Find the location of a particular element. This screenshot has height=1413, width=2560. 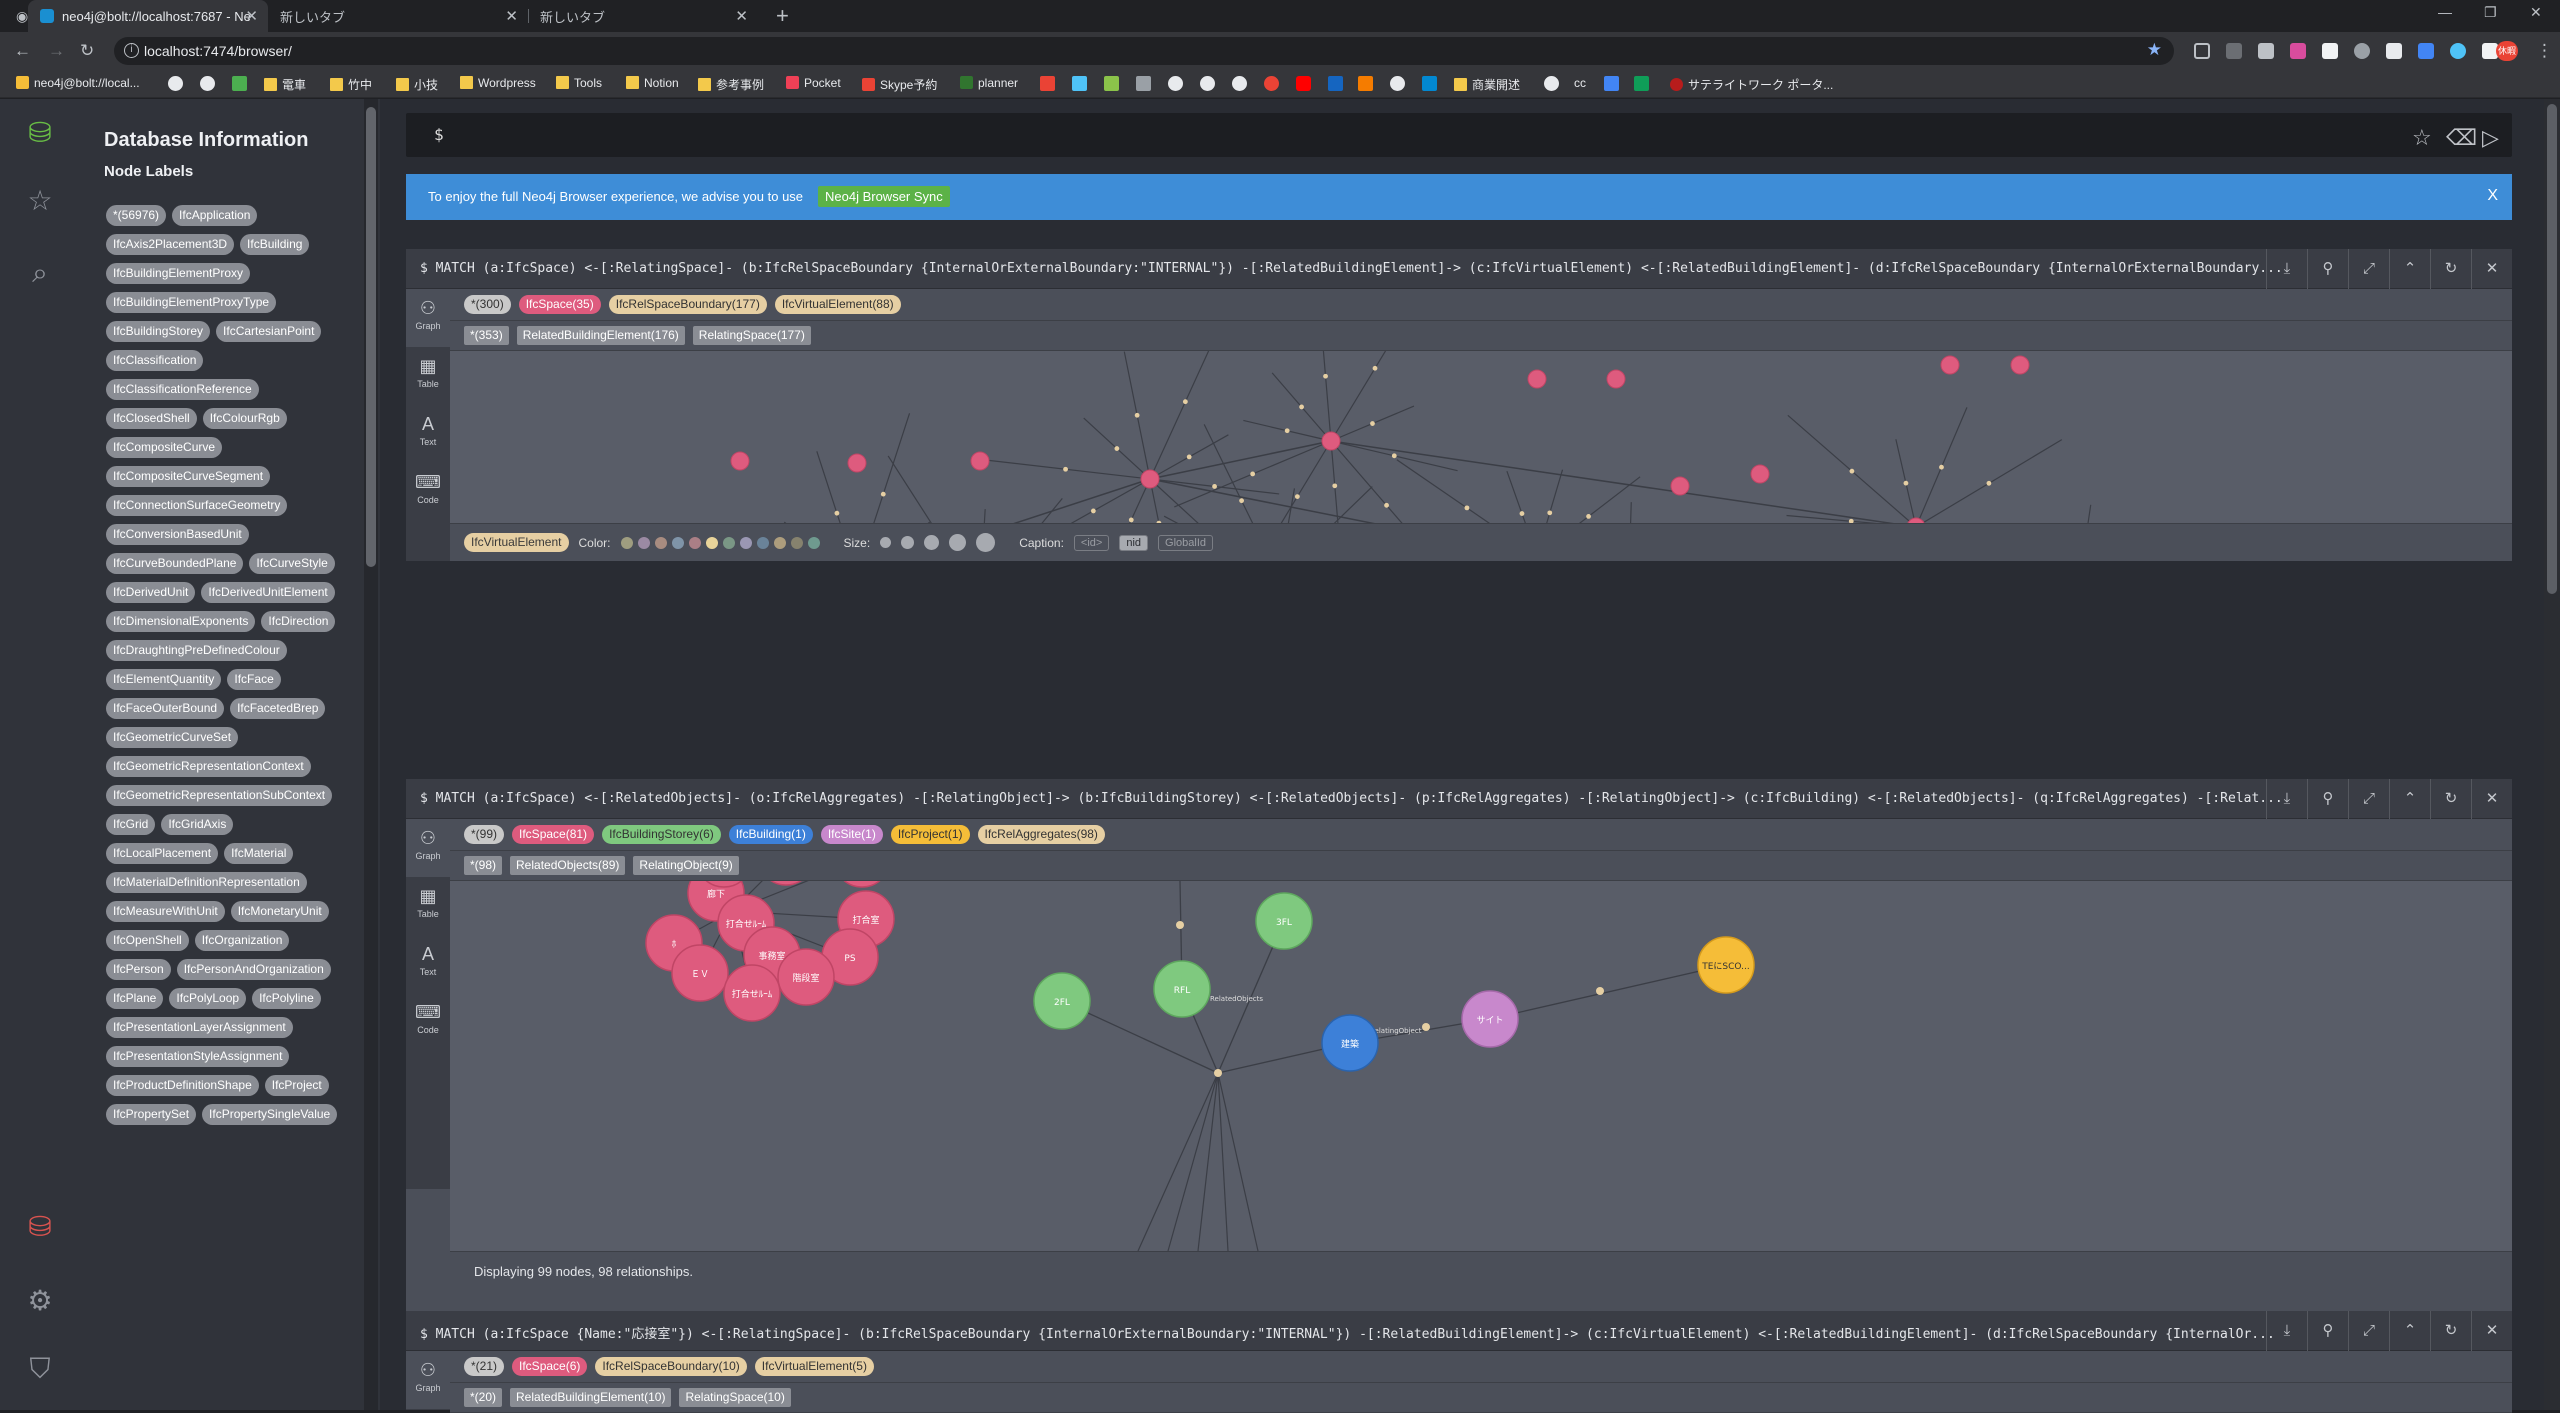

node-label-pill: IfcPresentationStyleAssignment is located at coordinates (198, 1056).